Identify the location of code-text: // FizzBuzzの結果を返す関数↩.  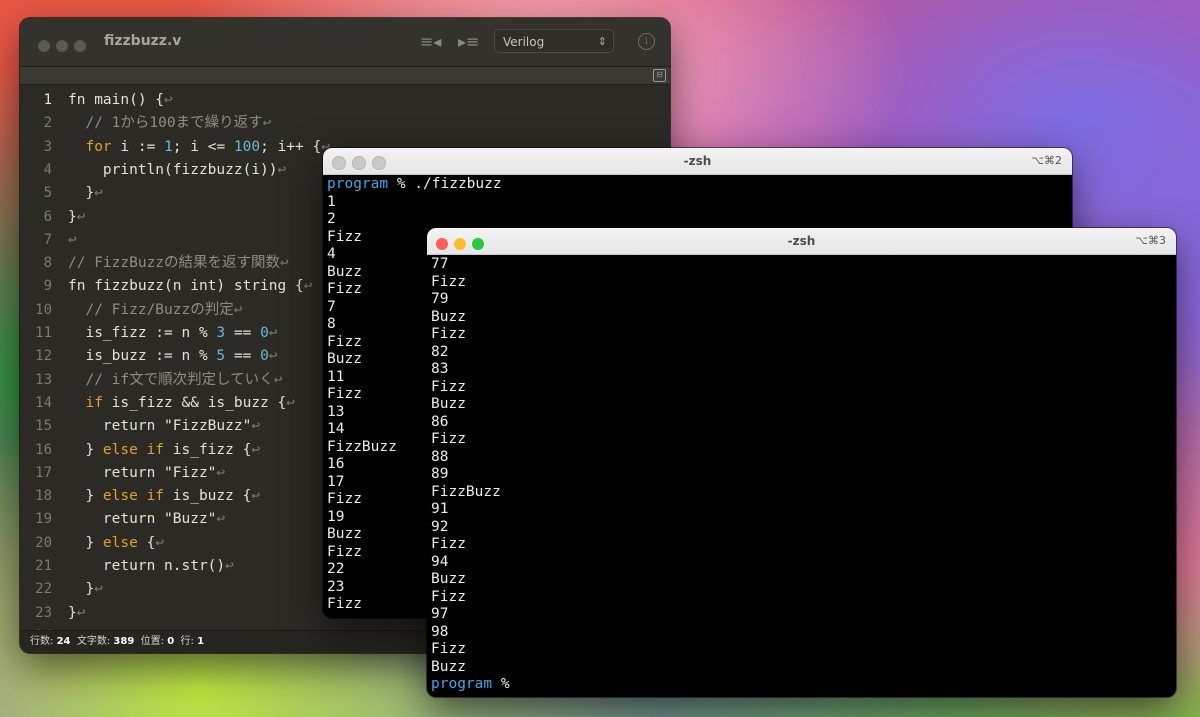
(178, 263).